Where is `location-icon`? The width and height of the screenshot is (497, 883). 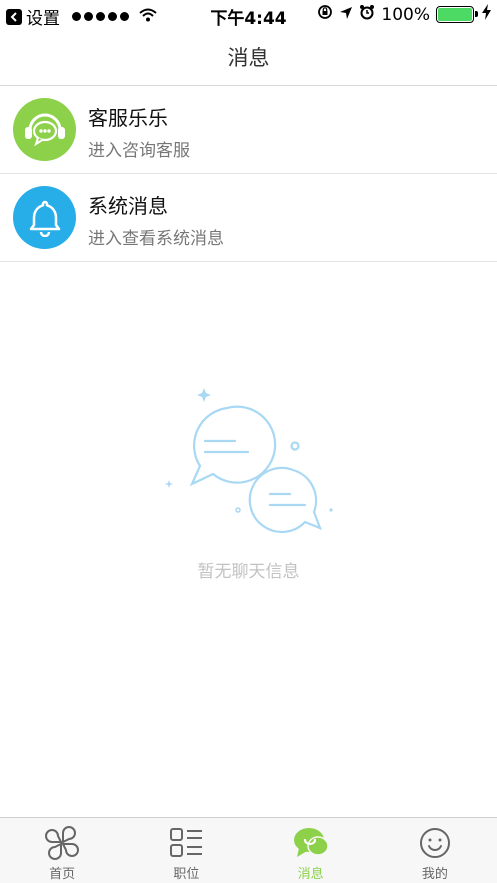 location-icon is located at coordinates (346, 15).